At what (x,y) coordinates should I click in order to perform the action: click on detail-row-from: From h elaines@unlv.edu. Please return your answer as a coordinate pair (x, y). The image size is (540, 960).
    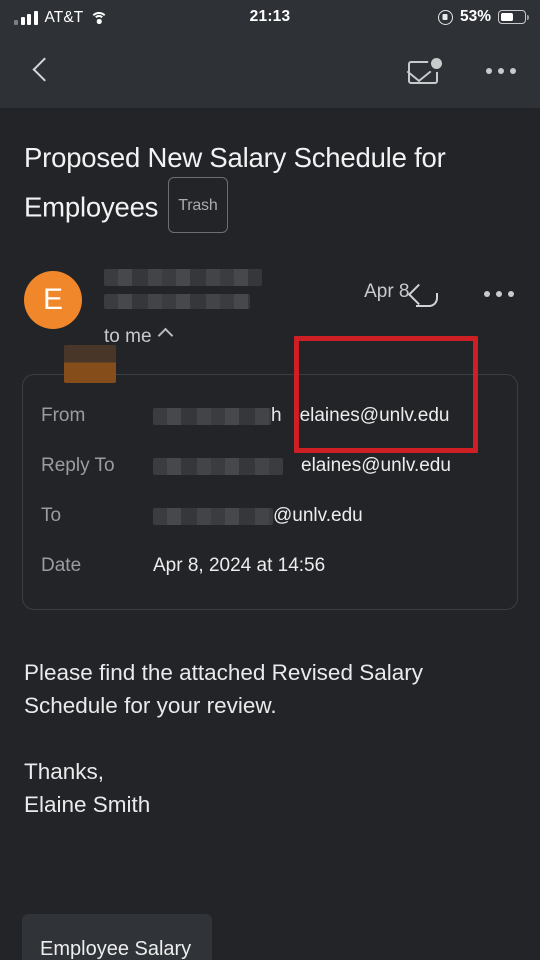
    Looking at the image, I should click on (270, 416).